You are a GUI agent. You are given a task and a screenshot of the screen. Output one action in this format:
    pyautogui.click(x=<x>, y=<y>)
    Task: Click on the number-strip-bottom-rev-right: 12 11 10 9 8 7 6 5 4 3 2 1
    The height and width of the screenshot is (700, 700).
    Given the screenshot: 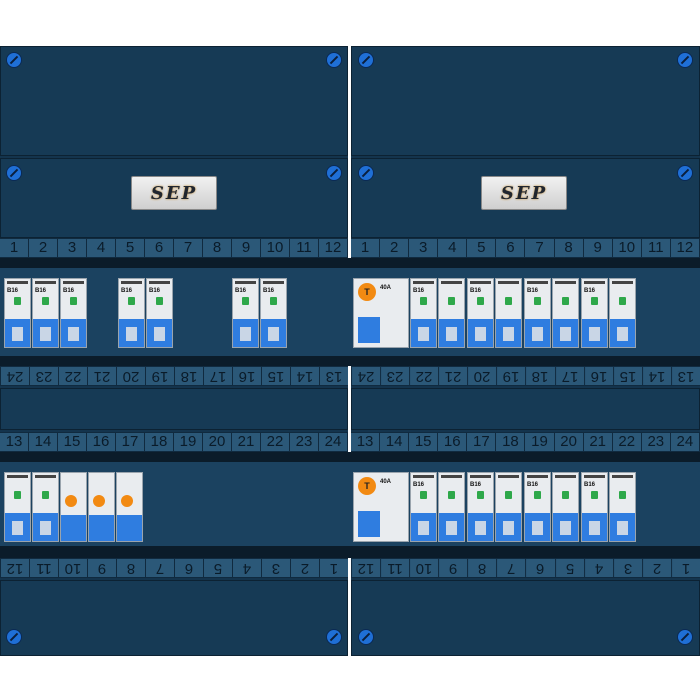 What is the action you would take?
    pyautogui.click(x=525, y=568)
    